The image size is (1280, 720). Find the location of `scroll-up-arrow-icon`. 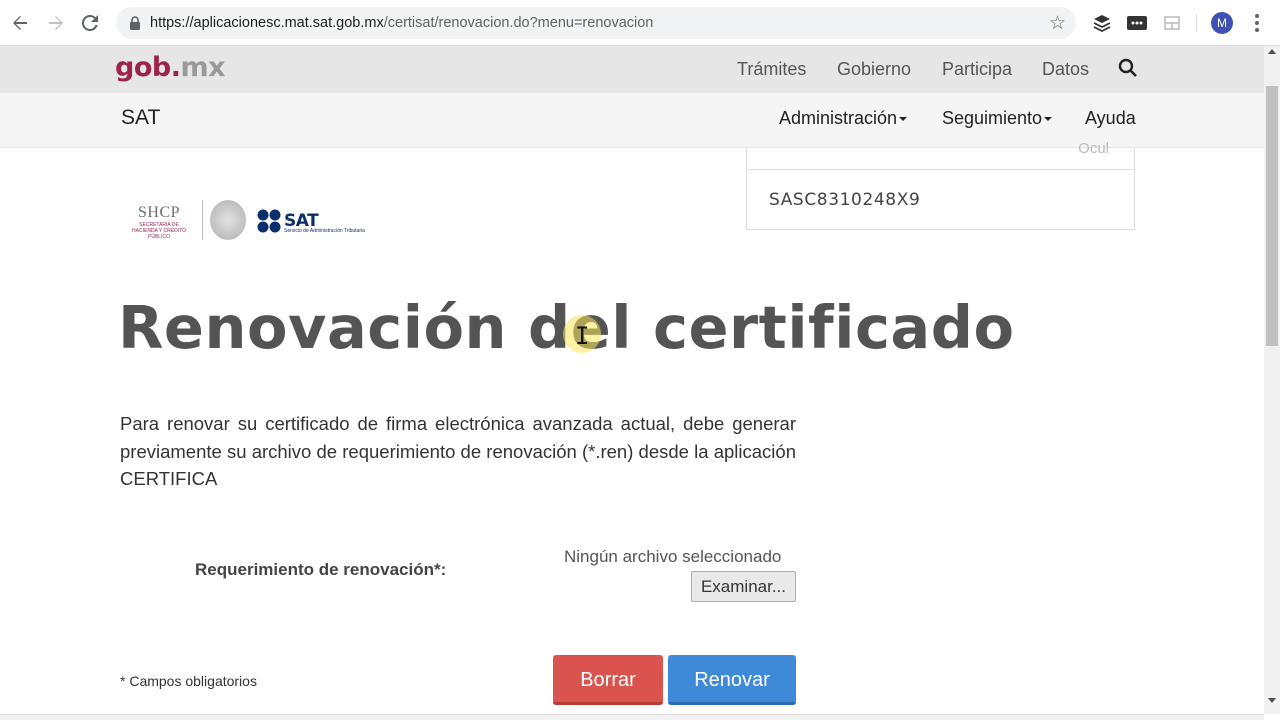

scroll-up-arrow-icon is located at coordinates (1272, 51).